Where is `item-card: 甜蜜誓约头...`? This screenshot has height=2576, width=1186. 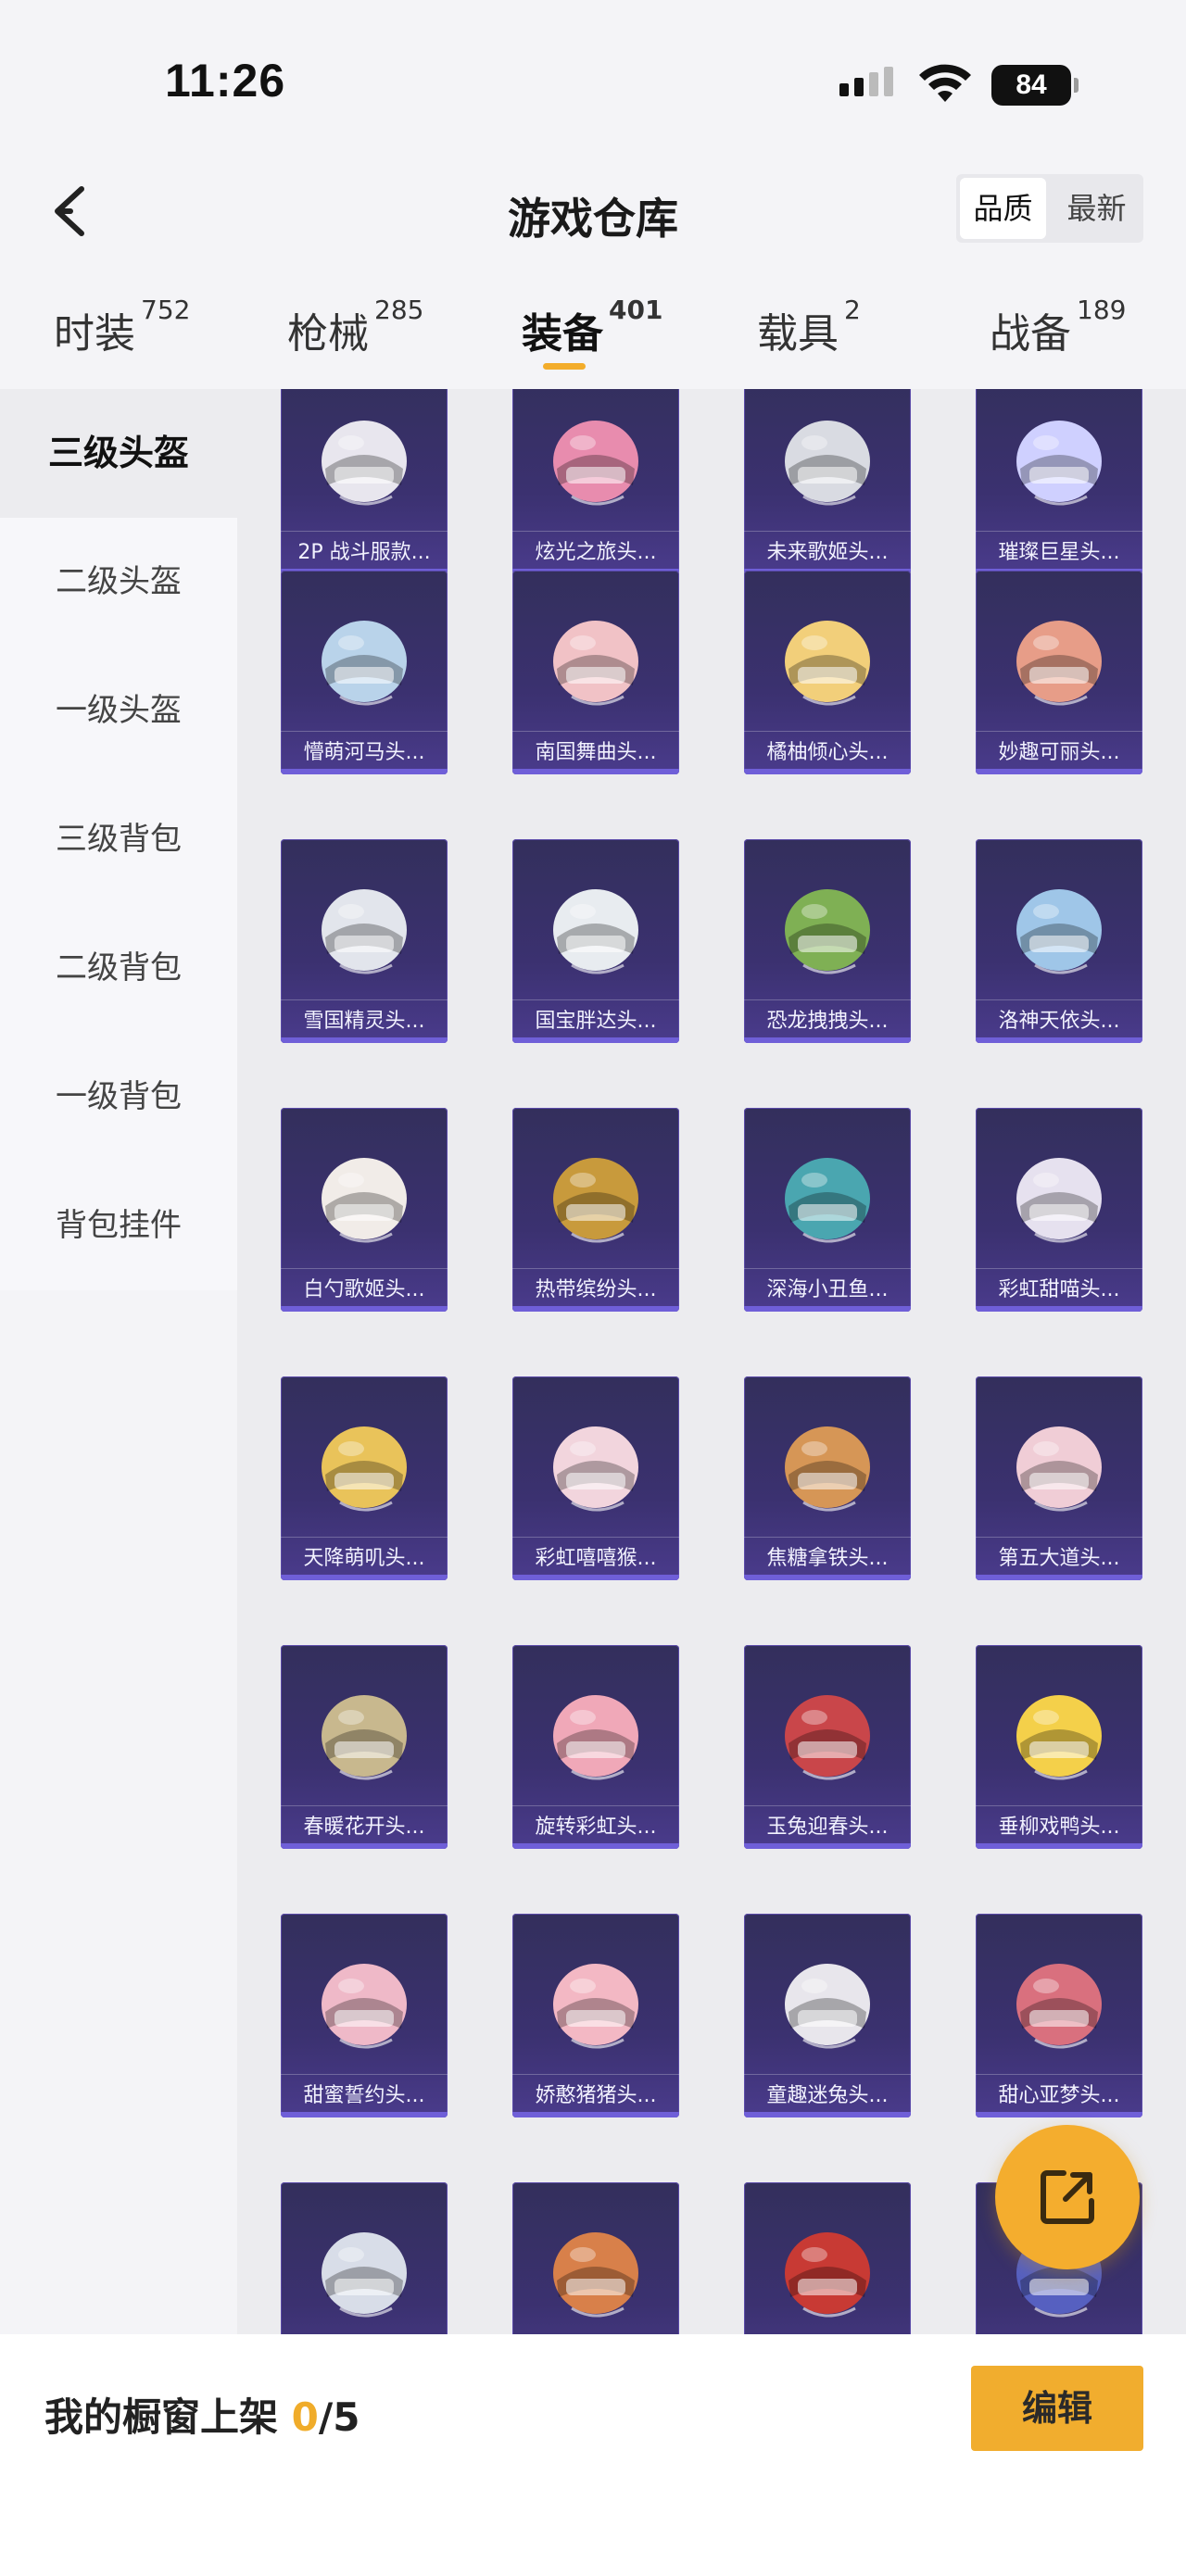 item-card: 甜蜜誓约头... is located at coordinates (364, 2015).